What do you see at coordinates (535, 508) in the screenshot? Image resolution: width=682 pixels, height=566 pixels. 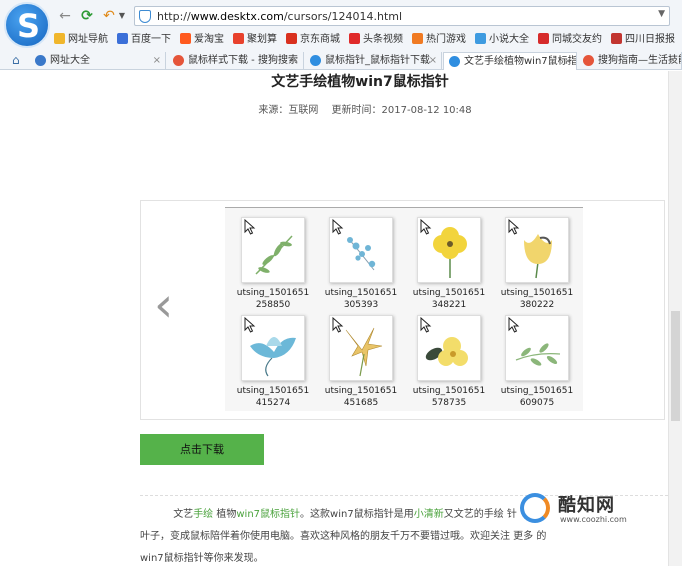 I see `coozhi-logo-icon` at bounding box center [535, 508].